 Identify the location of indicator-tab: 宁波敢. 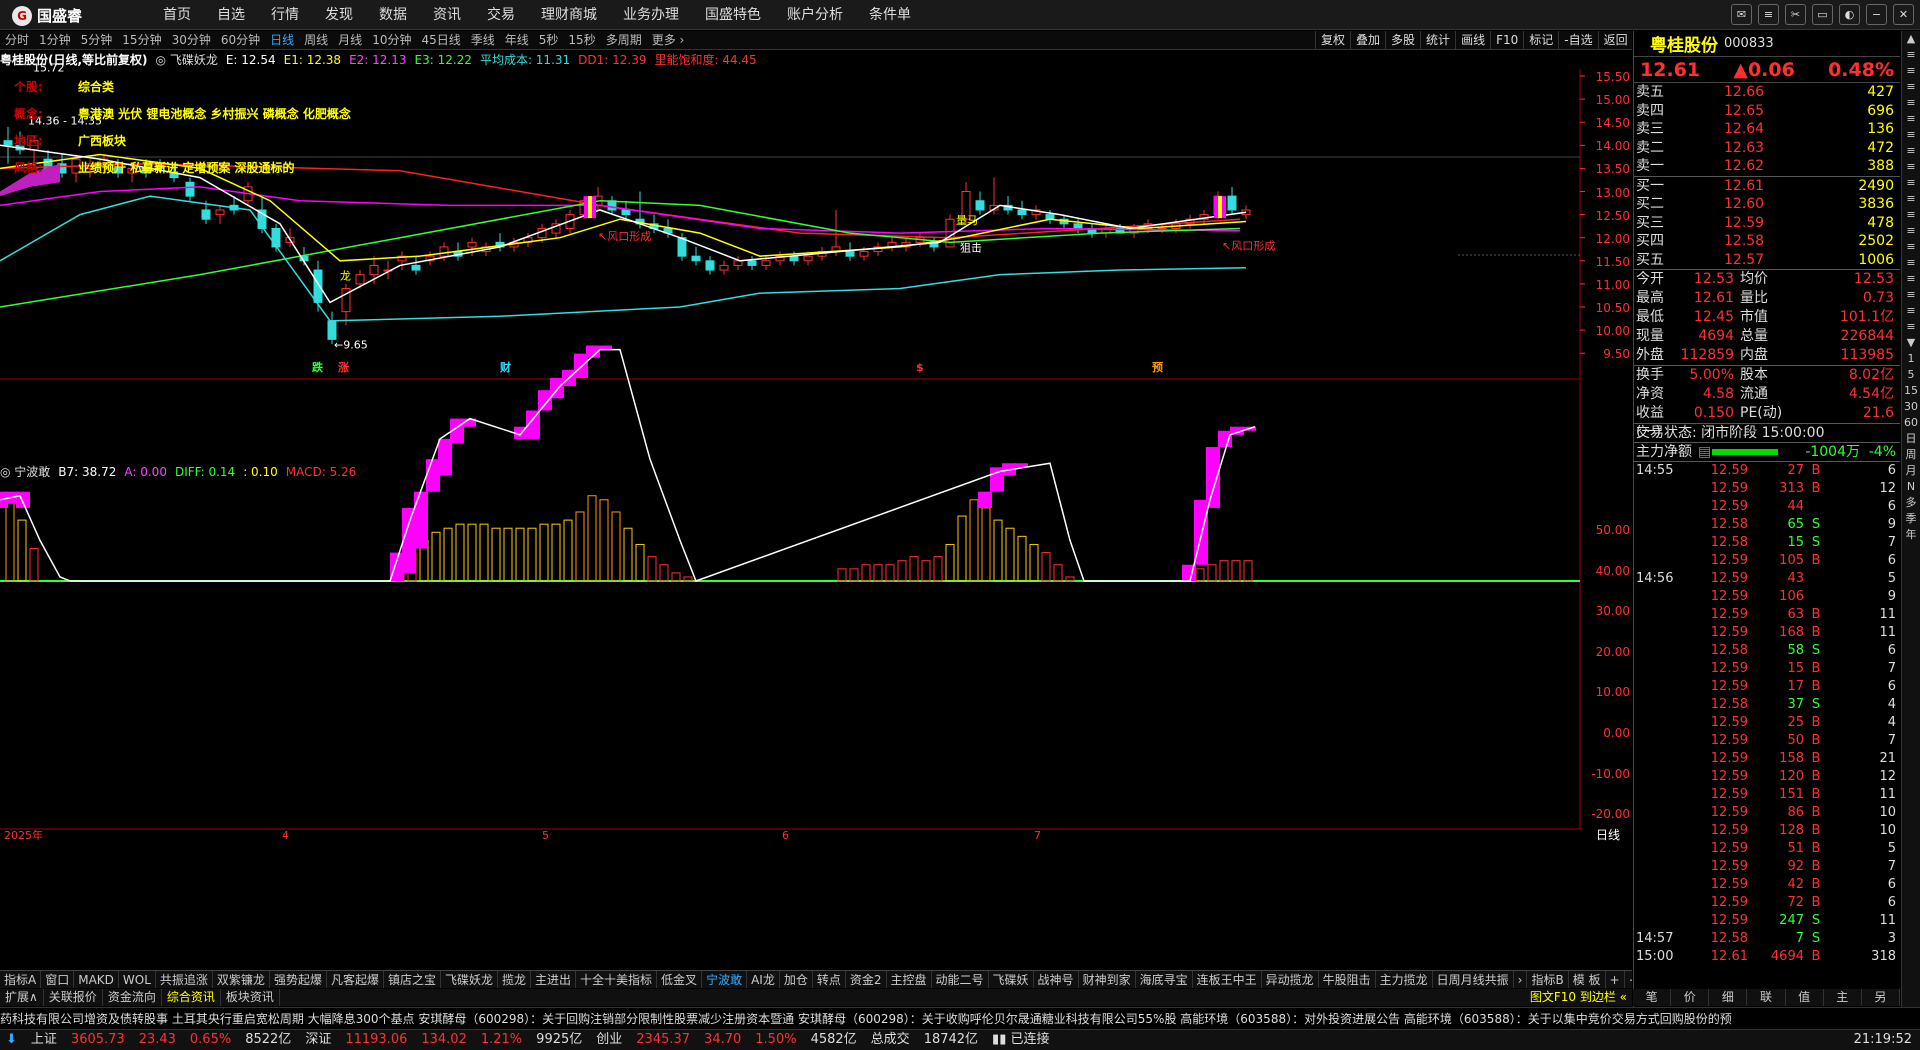
(725, 979).